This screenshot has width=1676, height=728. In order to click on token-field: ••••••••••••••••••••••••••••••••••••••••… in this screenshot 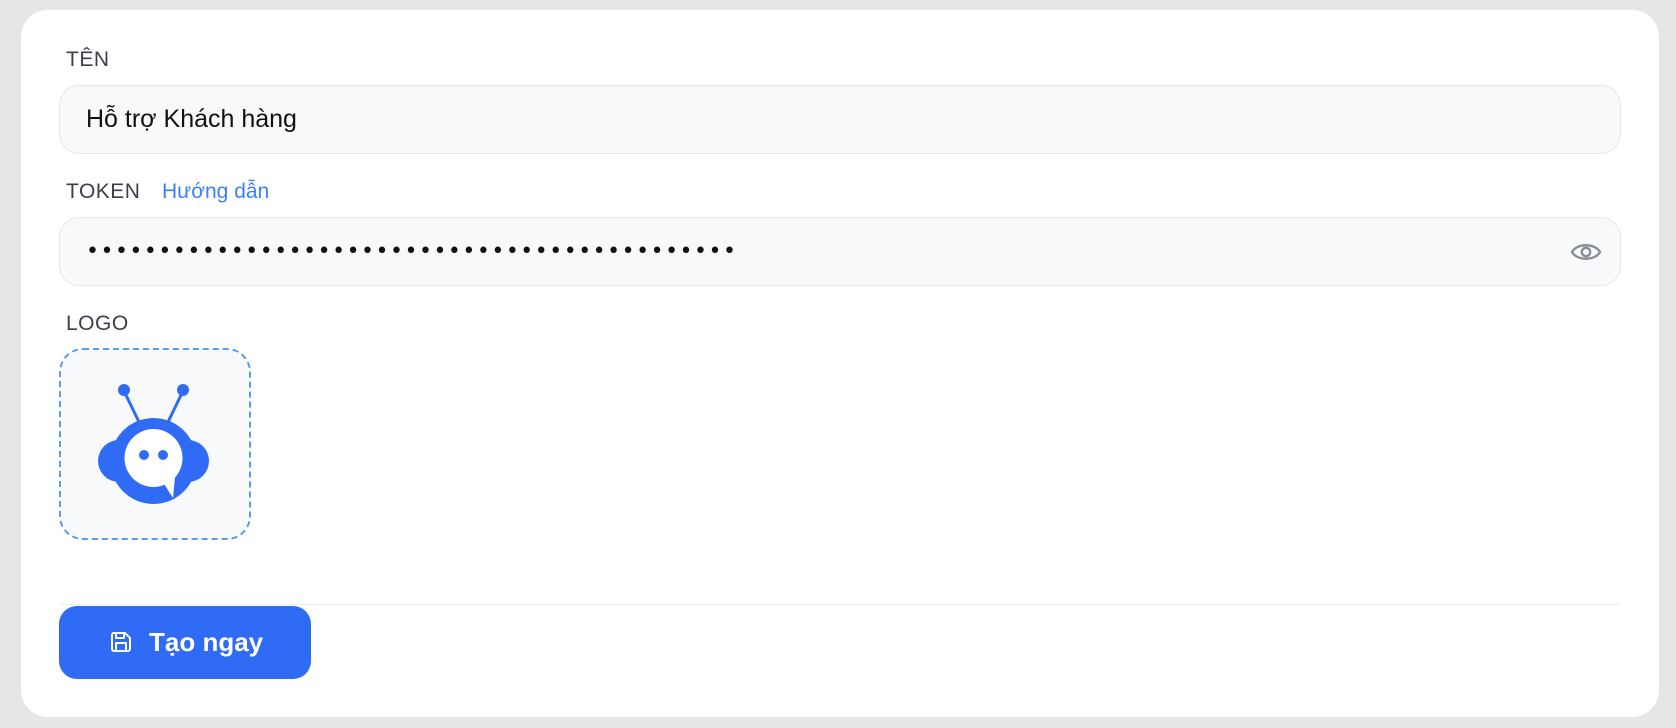, I will do `click(840, 251)`.